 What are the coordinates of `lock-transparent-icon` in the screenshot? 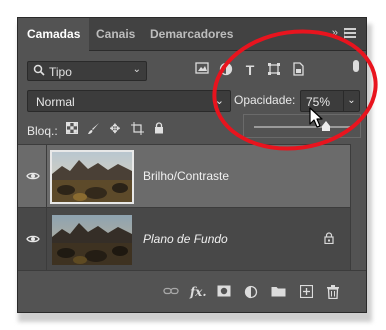 It's located at (72, 129).